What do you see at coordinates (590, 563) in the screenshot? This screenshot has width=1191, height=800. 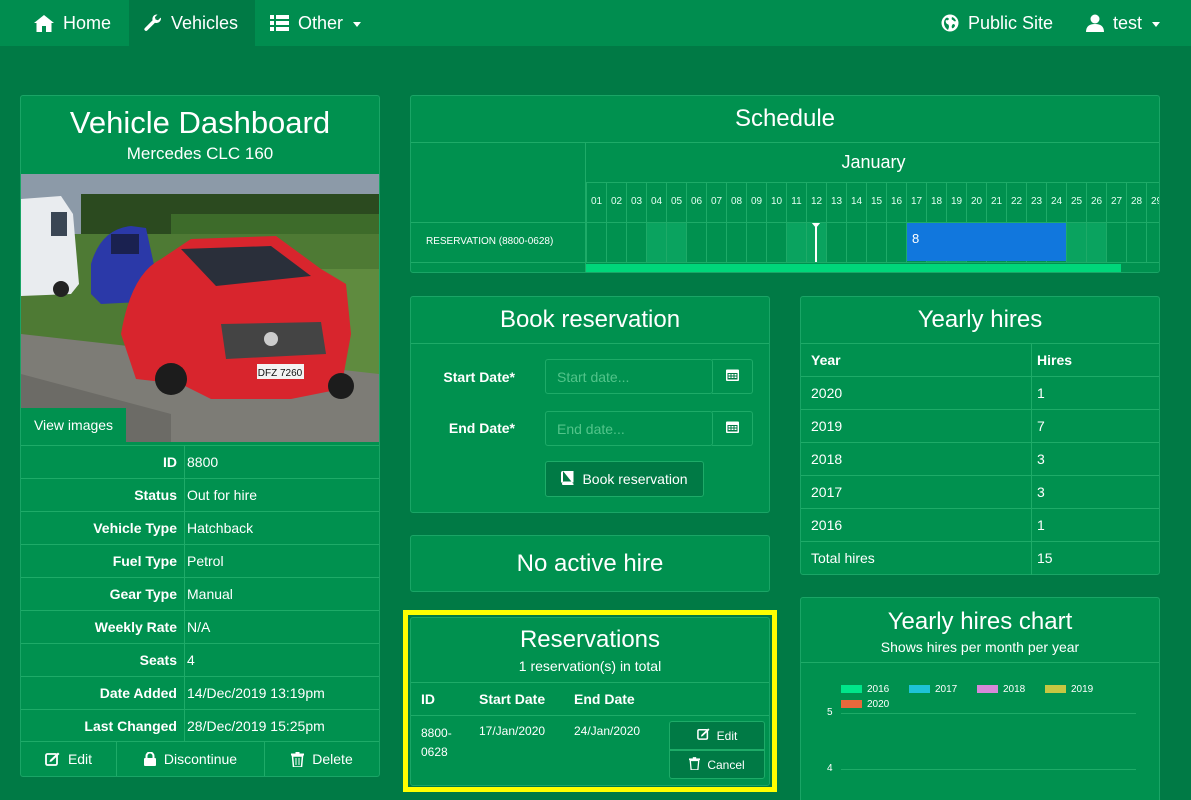 I see `active-hire-panel: No active hire` at bounding box center [590, 563].